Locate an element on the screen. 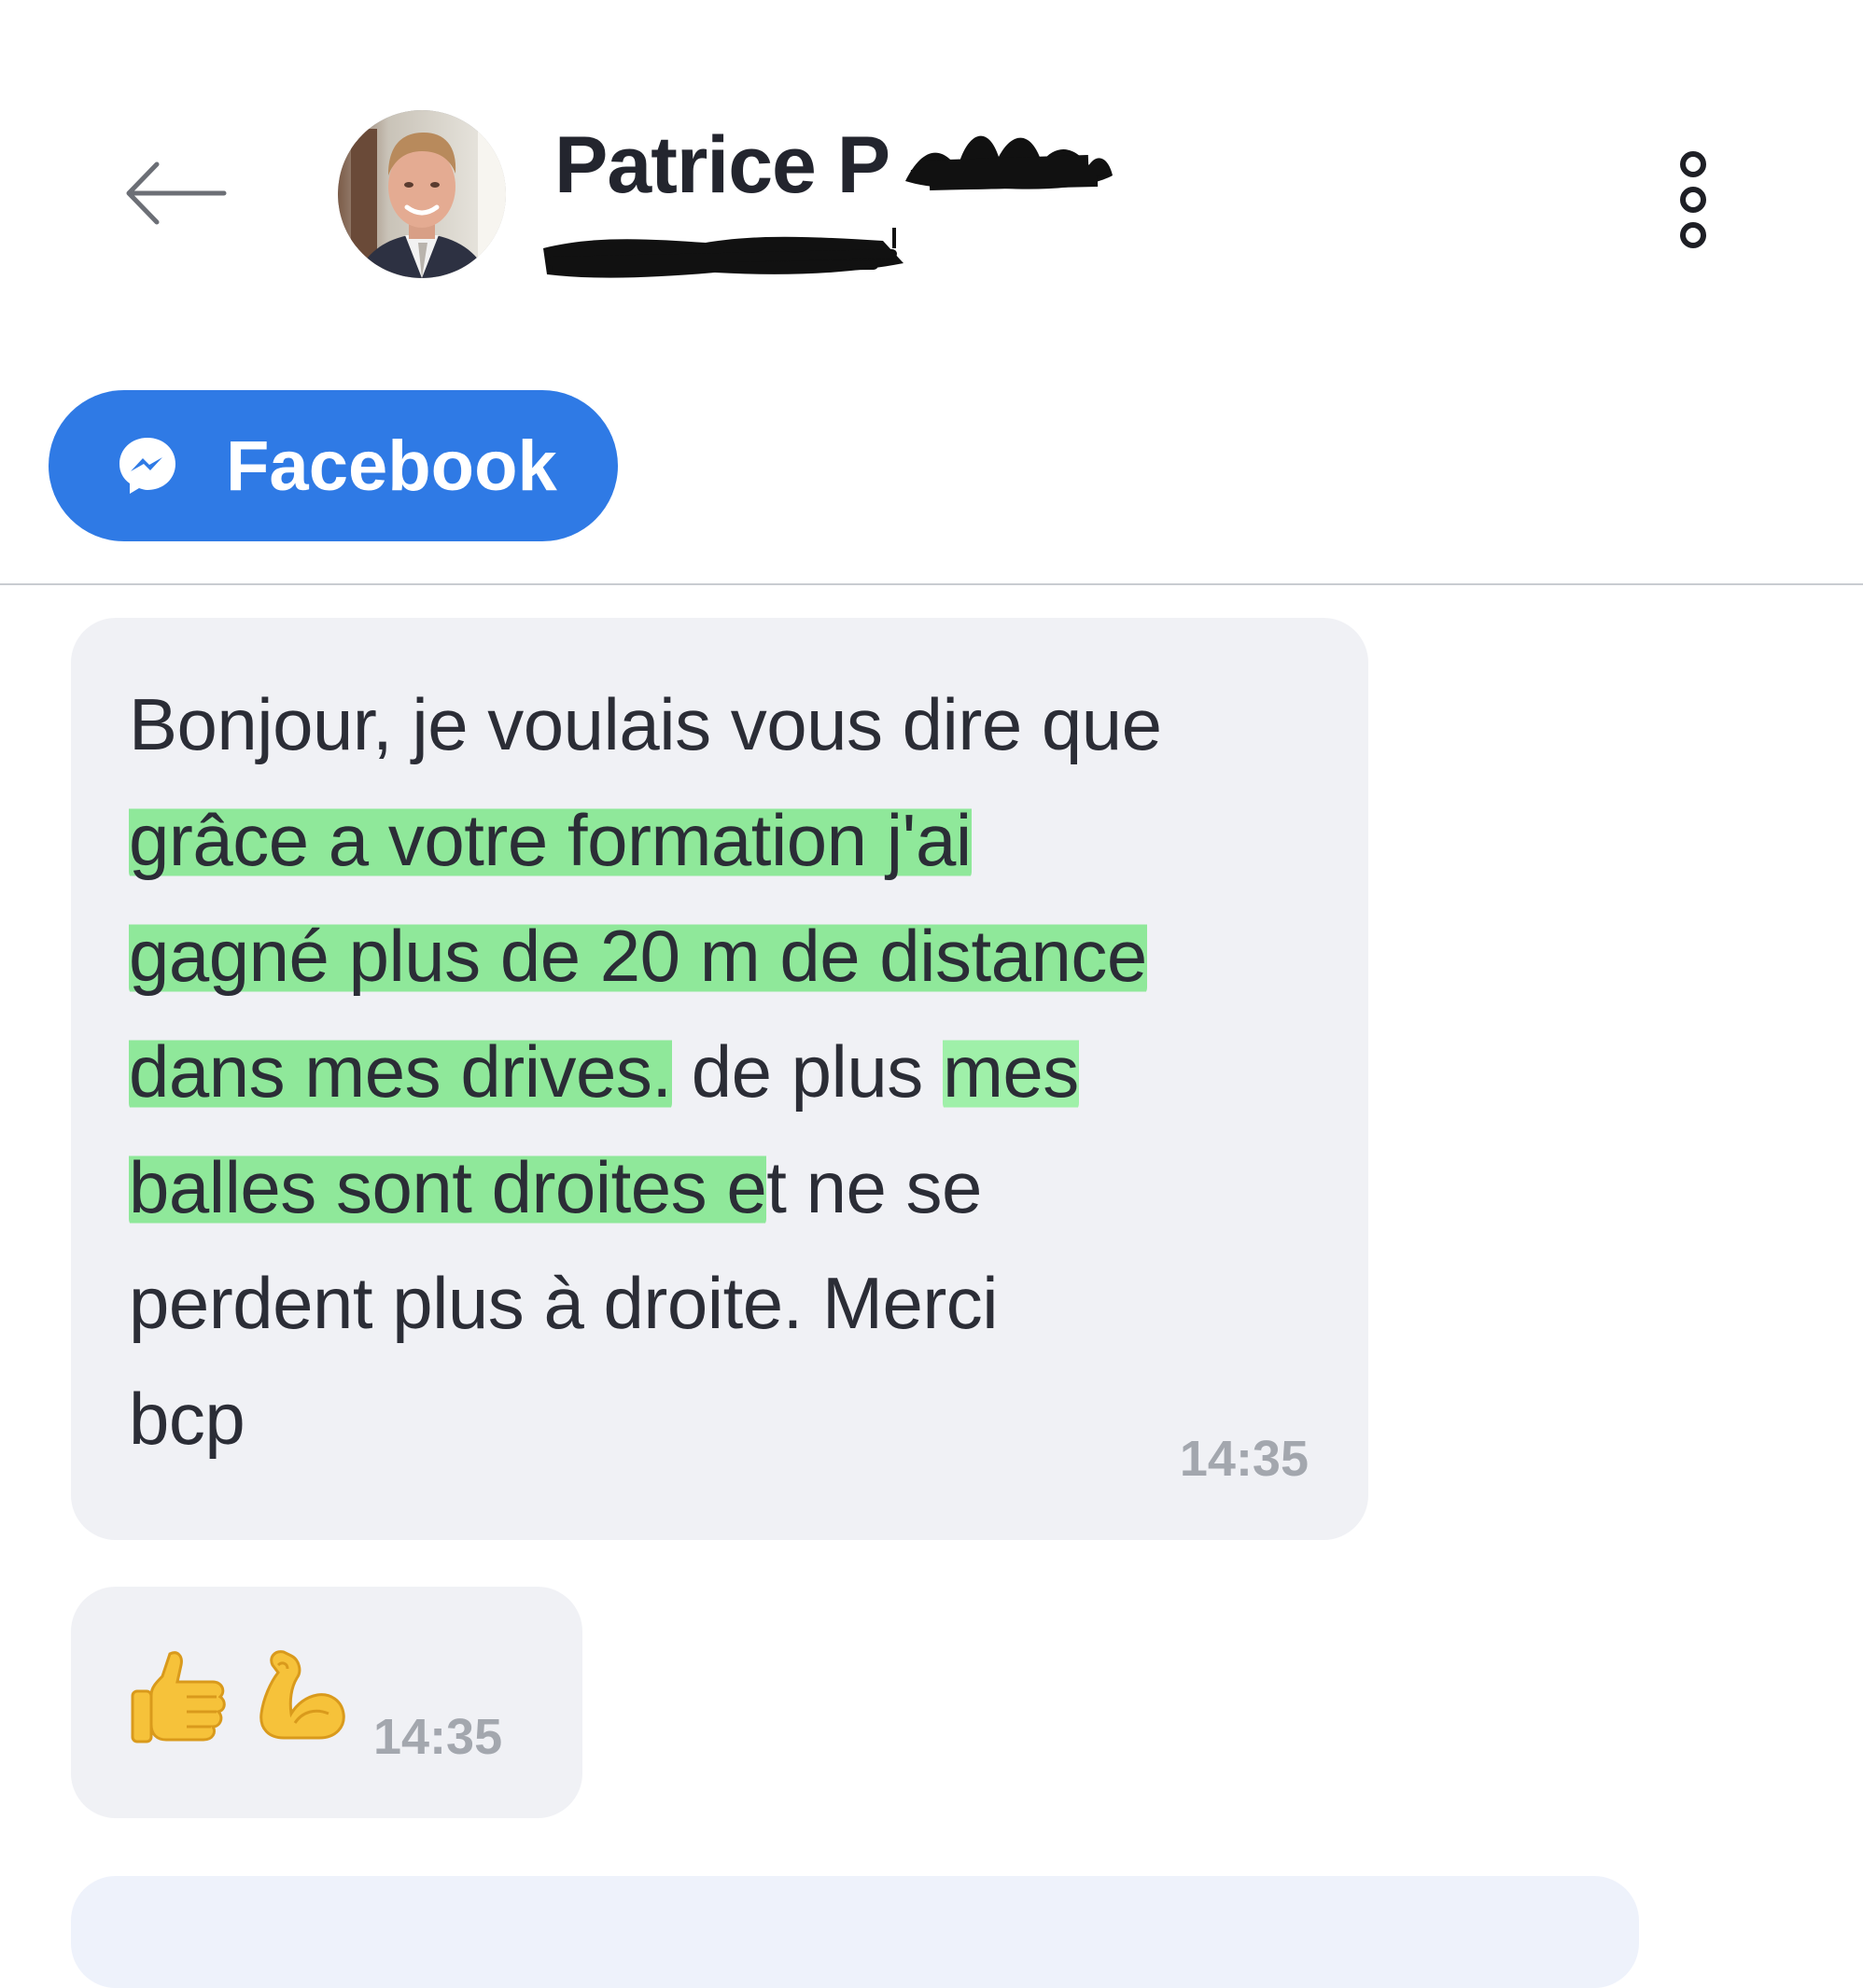  message-text: bcp is located at coordinates (187, 1419).